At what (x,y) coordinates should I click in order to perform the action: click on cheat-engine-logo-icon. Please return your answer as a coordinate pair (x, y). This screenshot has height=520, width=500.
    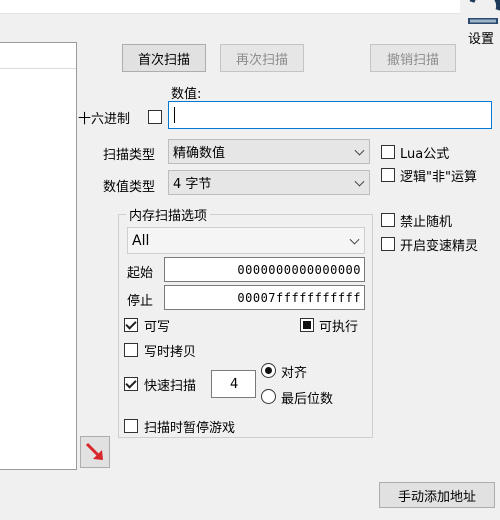
    Looking at the image, I should click on (482, 13).